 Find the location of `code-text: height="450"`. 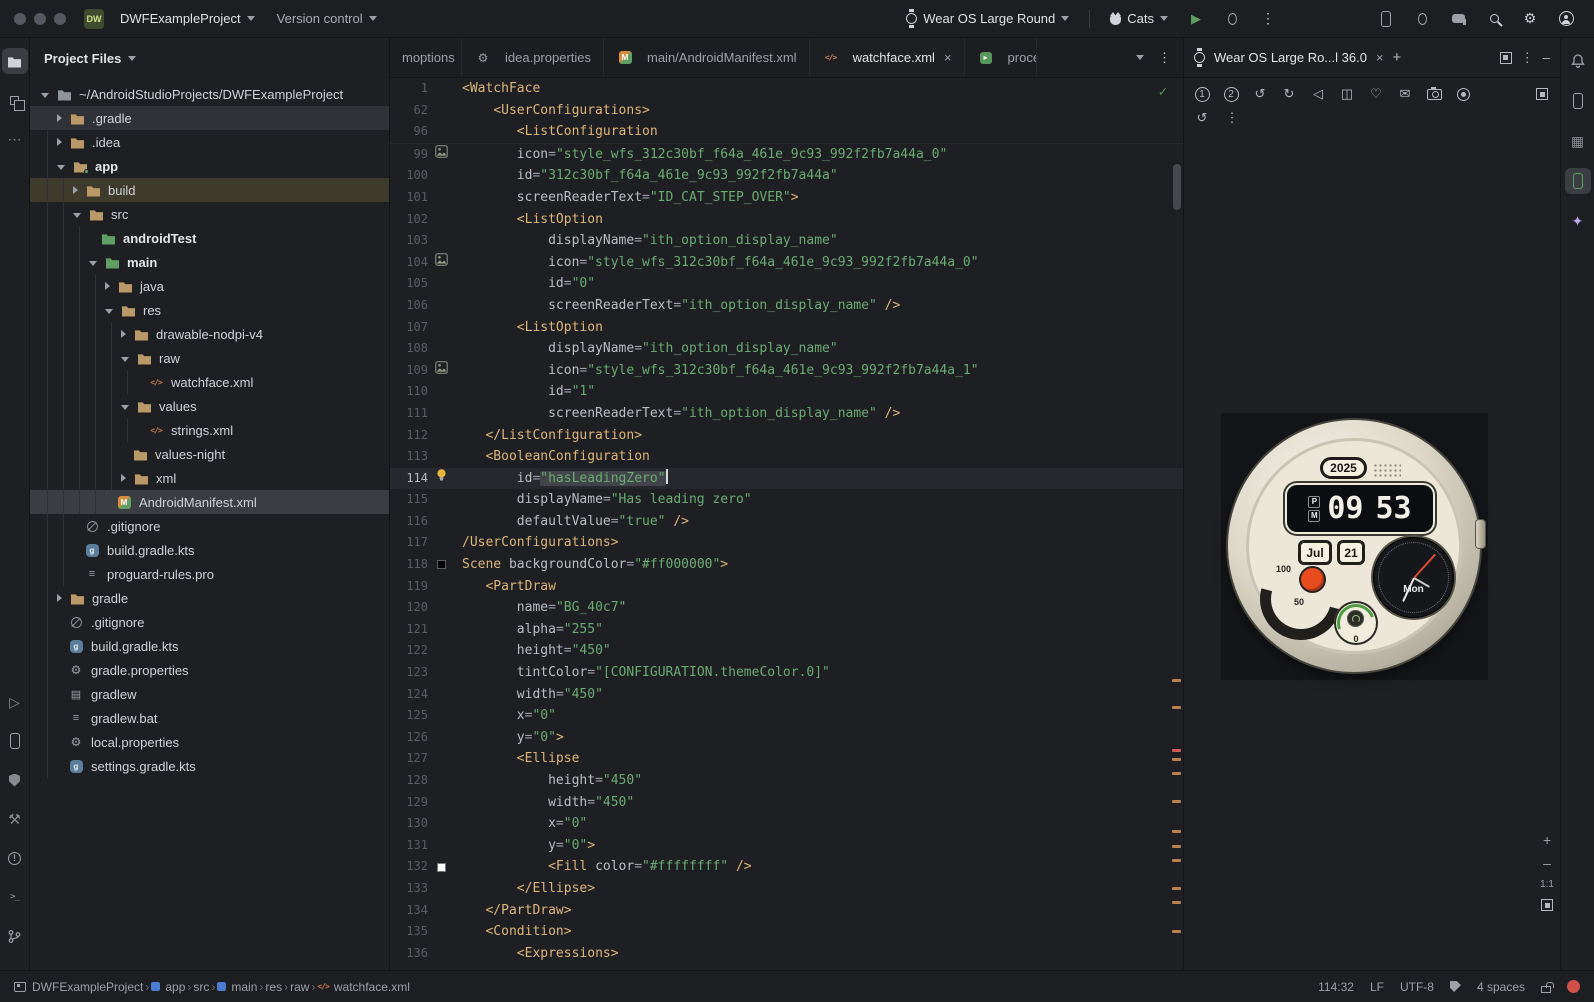

code-text: height="450" is located at coordinates (536, 651).